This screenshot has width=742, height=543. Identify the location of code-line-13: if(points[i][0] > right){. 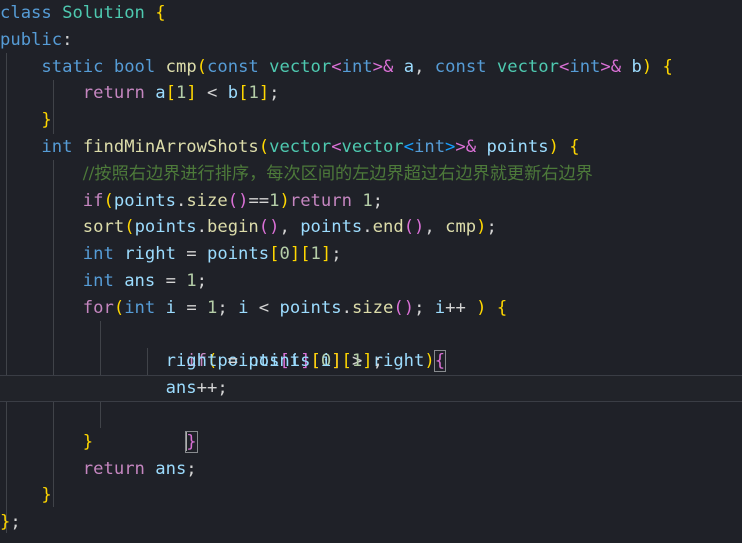
(371, 347).